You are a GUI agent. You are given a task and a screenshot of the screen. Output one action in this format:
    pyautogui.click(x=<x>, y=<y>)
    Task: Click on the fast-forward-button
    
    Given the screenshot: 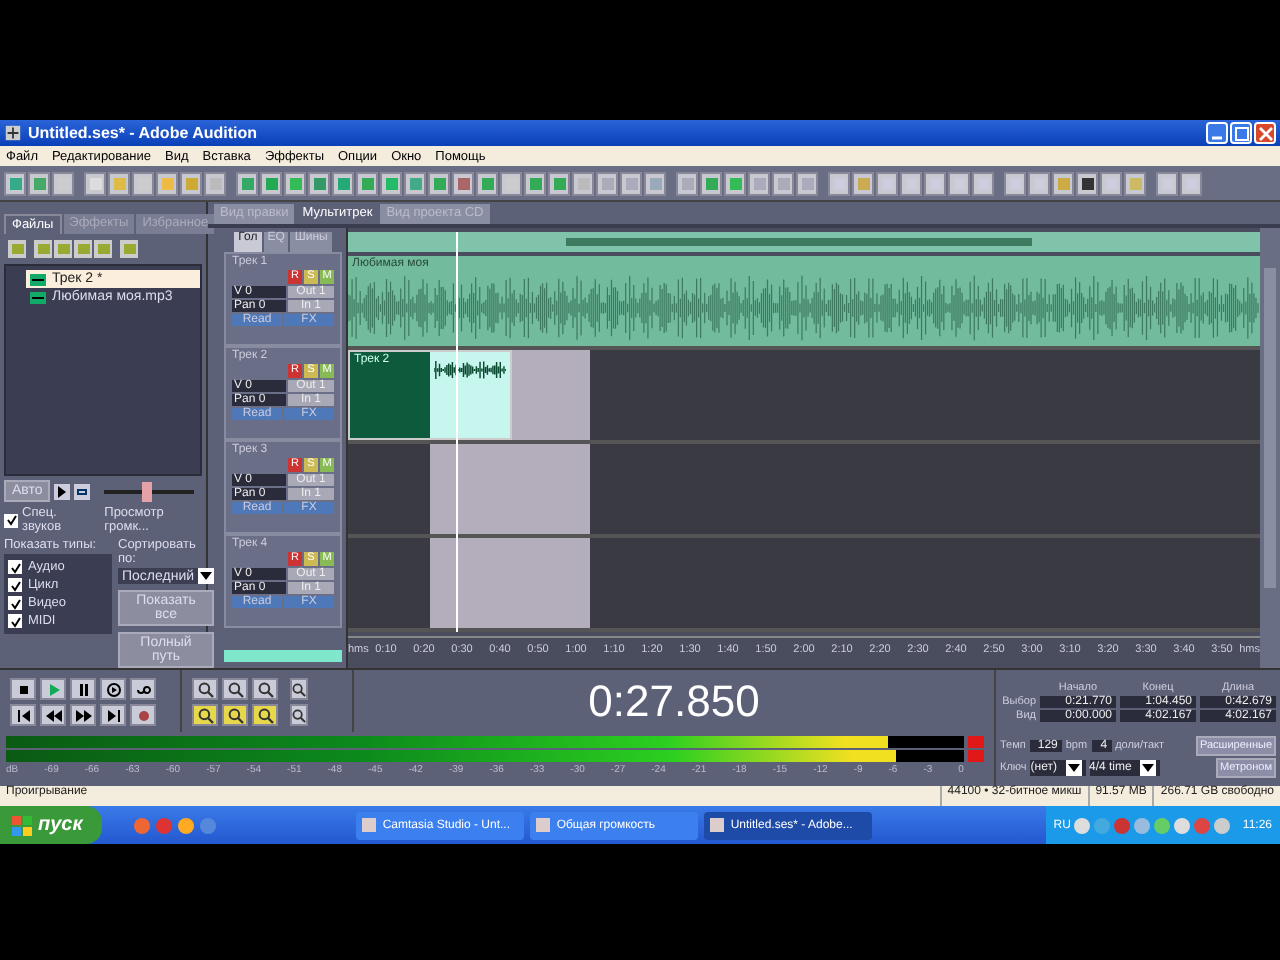 What is the action you would take?
    pyautogui.click(x=83, y=715)
    